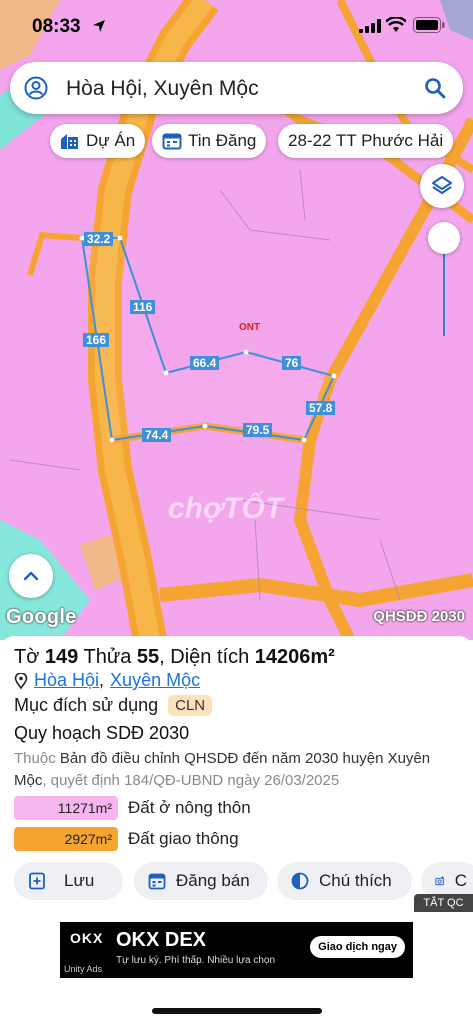 The height and width of the screenshot is (1024, 473). What do you see at coordinates (396, 24) in the screenshot?
I see `wifi-icon` at bounding box center [396, 24].